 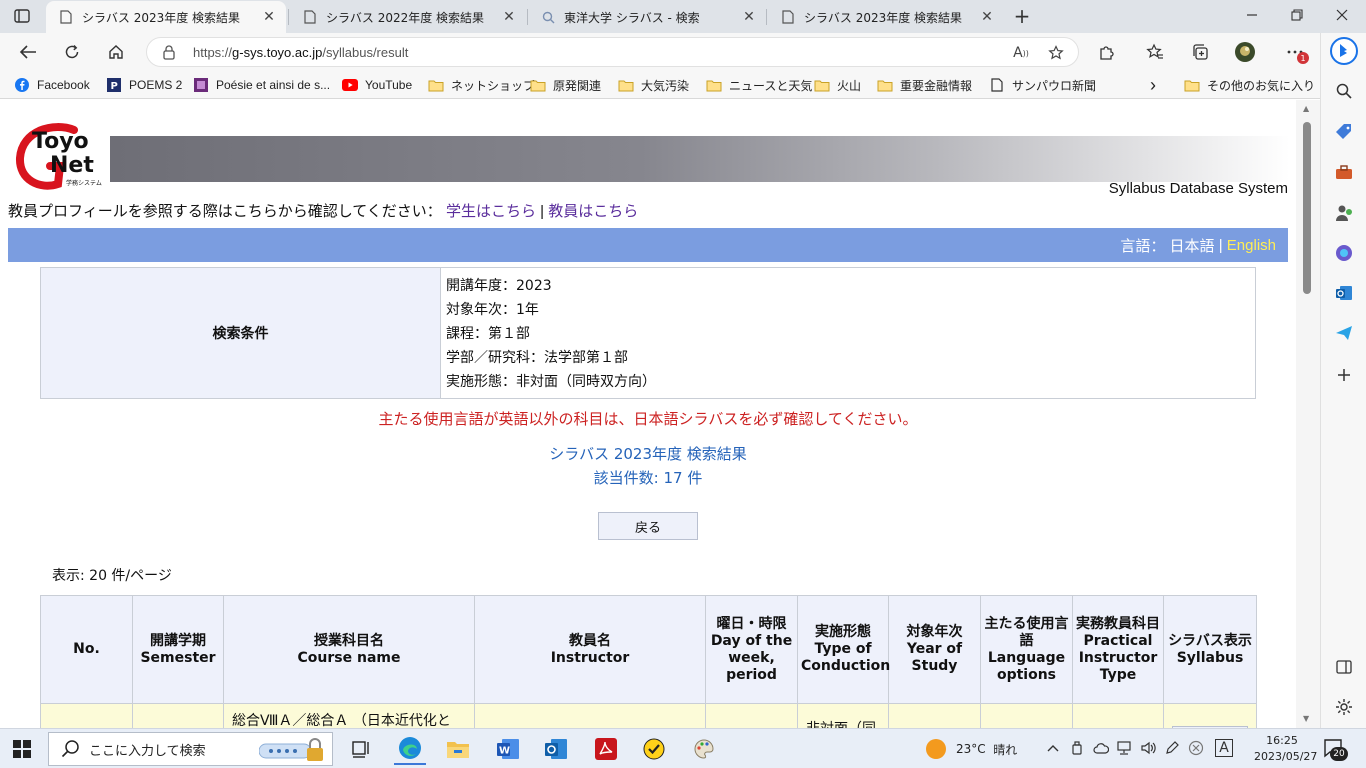 I want to click on close-window-button, so click(x=1342, y=15).